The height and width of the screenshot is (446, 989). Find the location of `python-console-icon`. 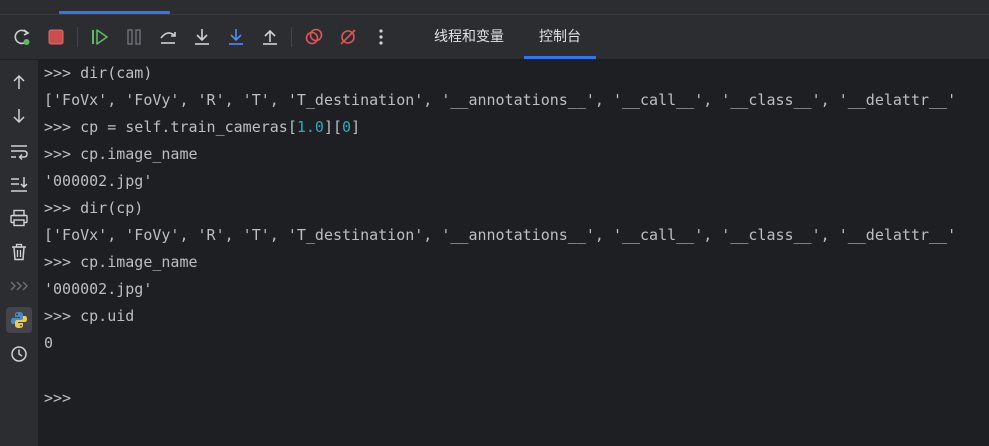

python-console-icon is located at coordinates (19, 320).